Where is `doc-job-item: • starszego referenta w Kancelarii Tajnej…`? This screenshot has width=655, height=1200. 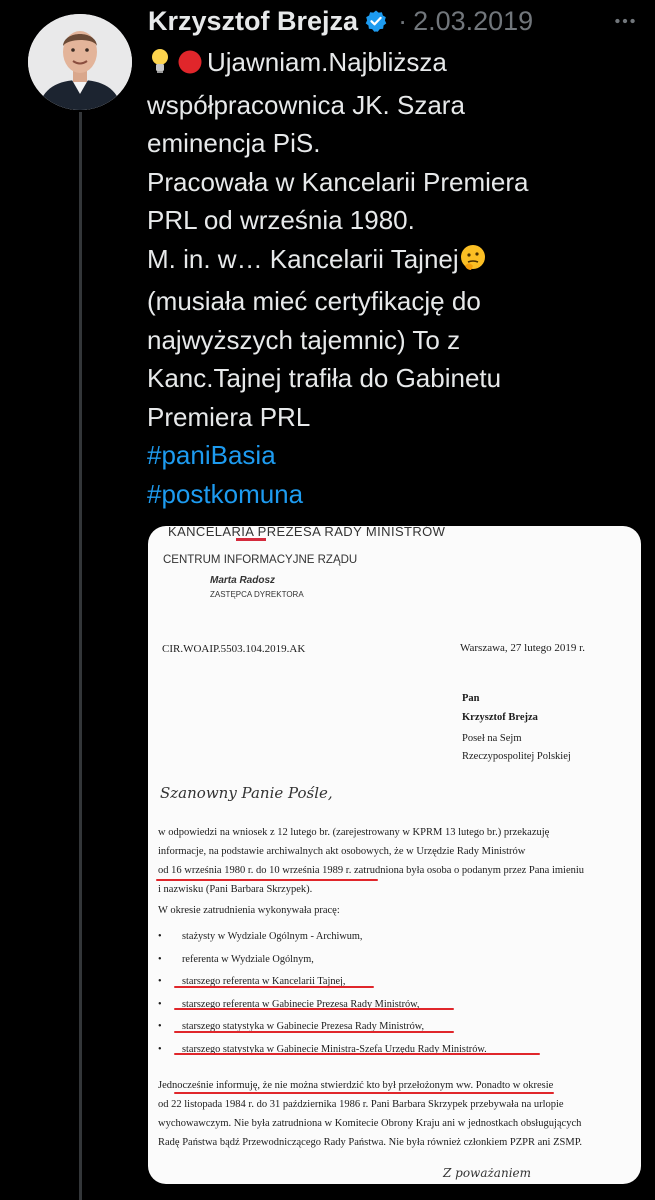
doc-job-item: • starszego referenta w Kancelarii Tajnej… is located at coordinates (252, 981).